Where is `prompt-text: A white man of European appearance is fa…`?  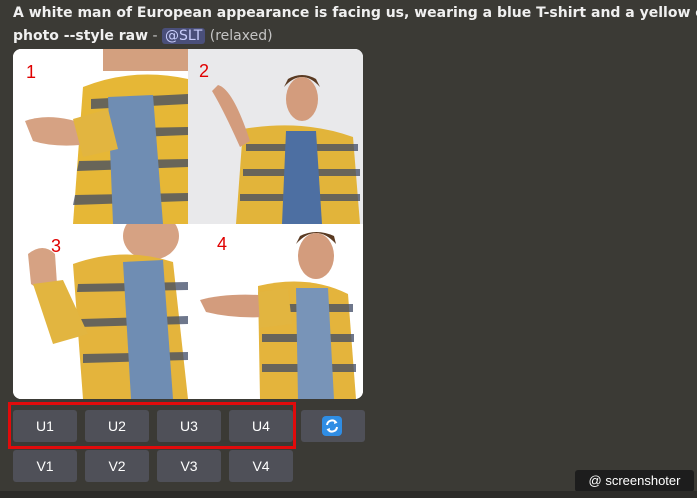 prompt-text: A white man of European appearance is fa… is located at coordinates (355, 13).